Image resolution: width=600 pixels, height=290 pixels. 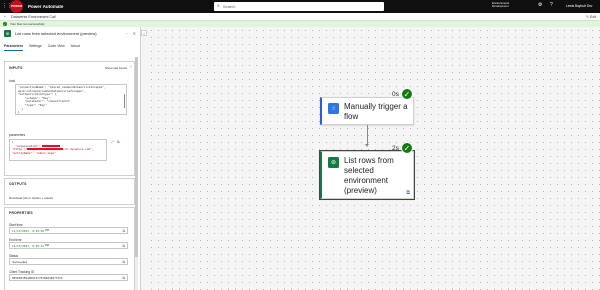 I want to click on trigger-card: ☝ Manually trigger a flow, so click(x=367, y=111).